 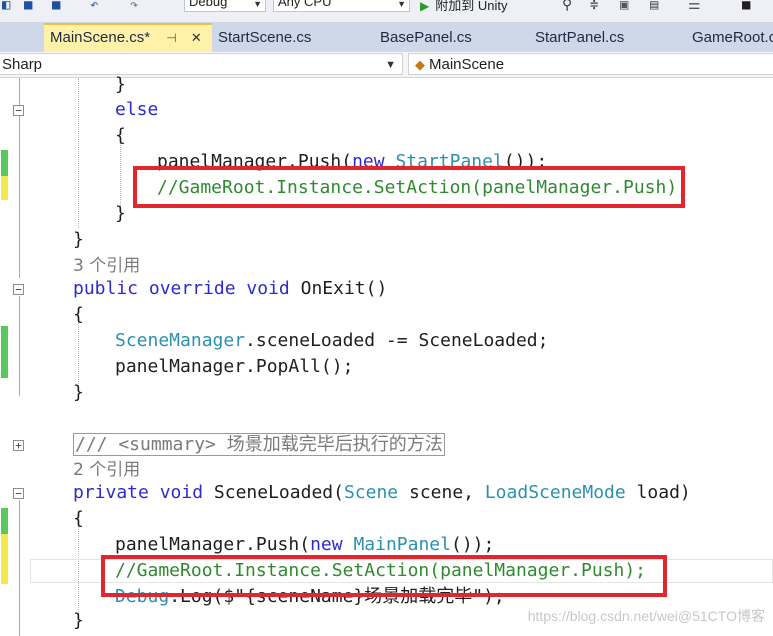 What do you see at coordinates (22, 64) in the screenshot?
I see `project-value: Sharp` at bounding box center [22, 64].